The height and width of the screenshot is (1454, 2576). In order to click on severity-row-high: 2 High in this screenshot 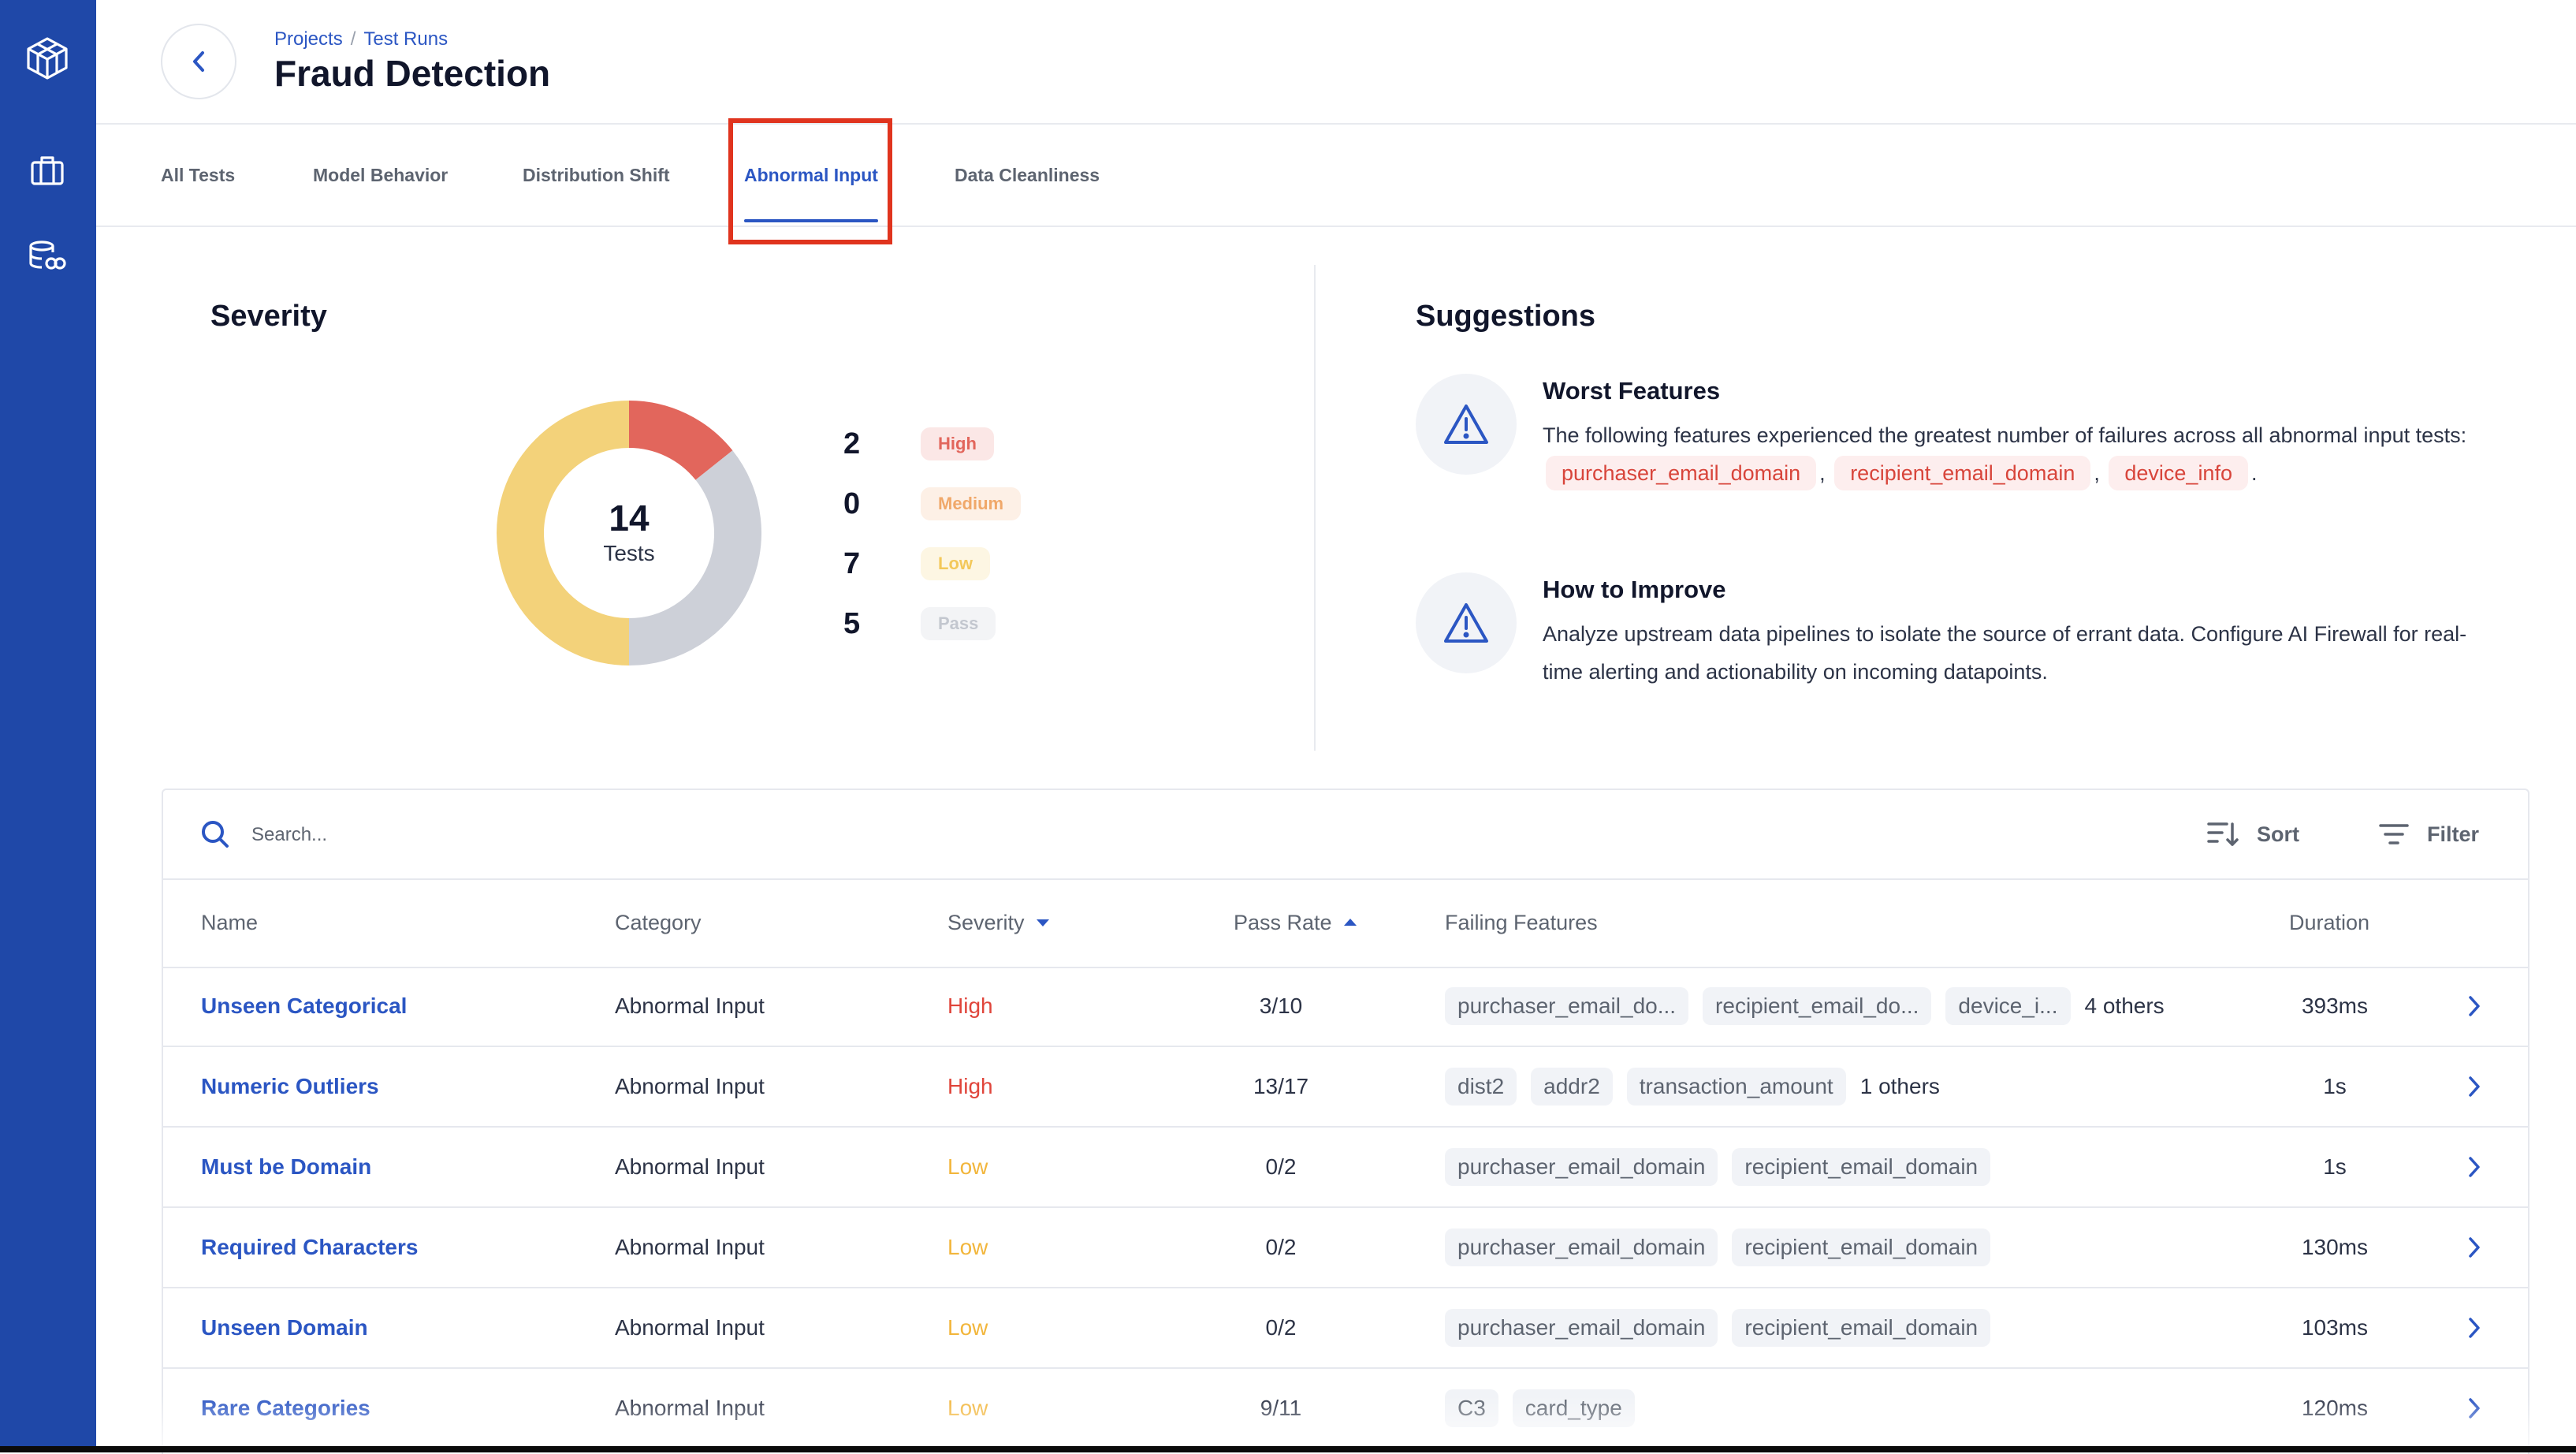, I will do `click(918, 444)`.